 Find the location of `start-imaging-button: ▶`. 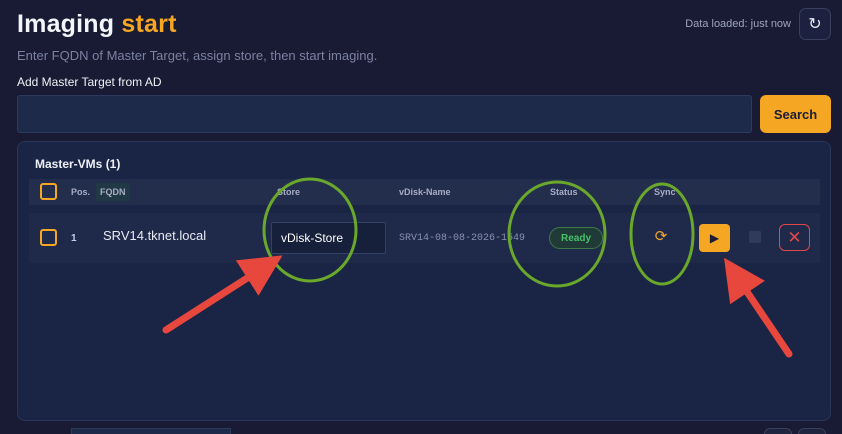

start-imaging-button: ▶ is located at coordinates (714, 238).